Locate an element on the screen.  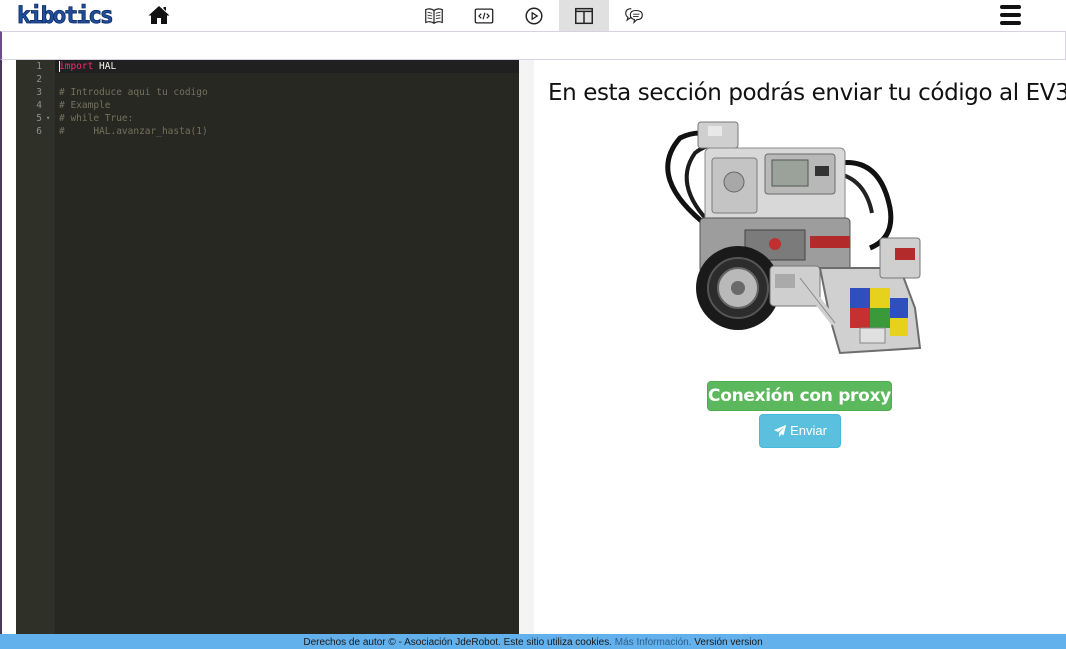
kibotics-logo: kibotics kibotics is located at coordinates (65, 15).